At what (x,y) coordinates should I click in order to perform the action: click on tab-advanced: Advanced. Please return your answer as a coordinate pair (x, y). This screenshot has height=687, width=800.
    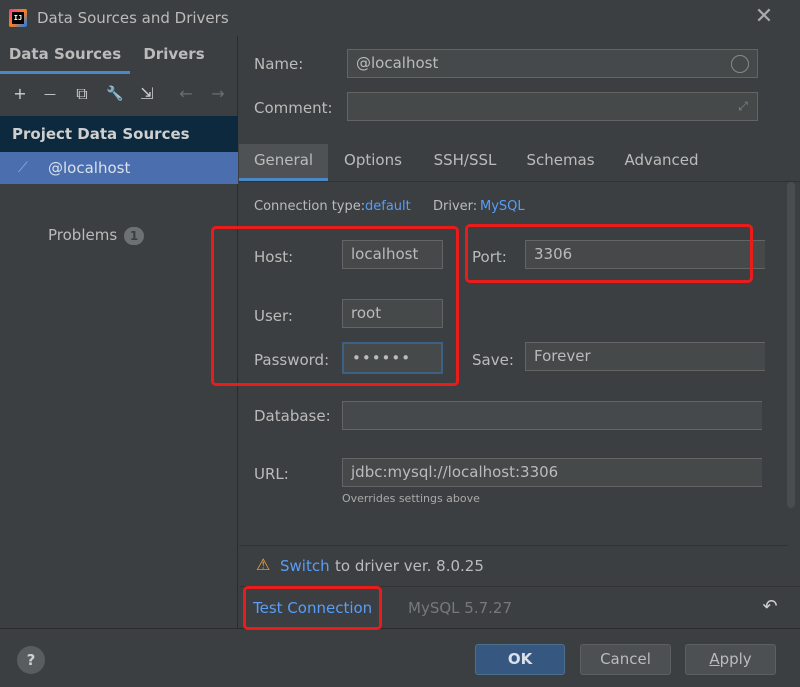
    Looking at the image, I should click on (661, 162).